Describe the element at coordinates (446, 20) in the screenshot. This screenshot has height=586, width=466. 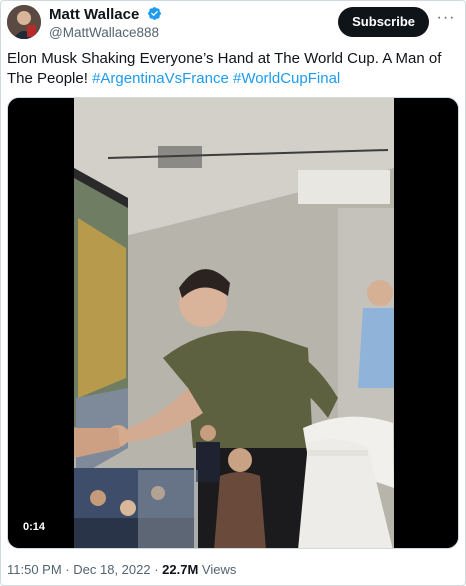
I see `more-options-icon: ···` at that location.